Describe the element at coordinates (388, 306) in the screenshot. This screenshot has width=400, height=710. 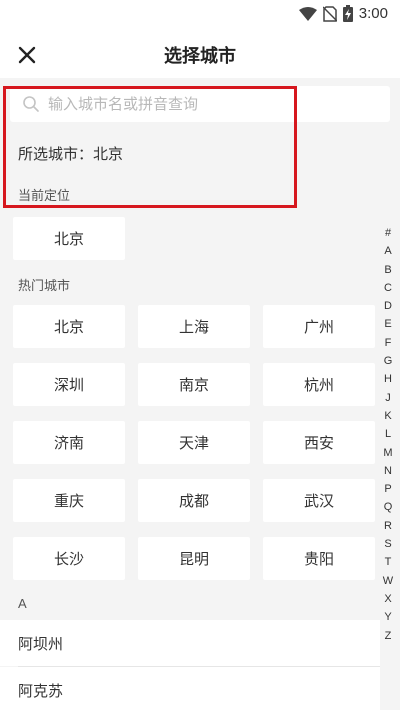
I see `index-letter: D` at that location.